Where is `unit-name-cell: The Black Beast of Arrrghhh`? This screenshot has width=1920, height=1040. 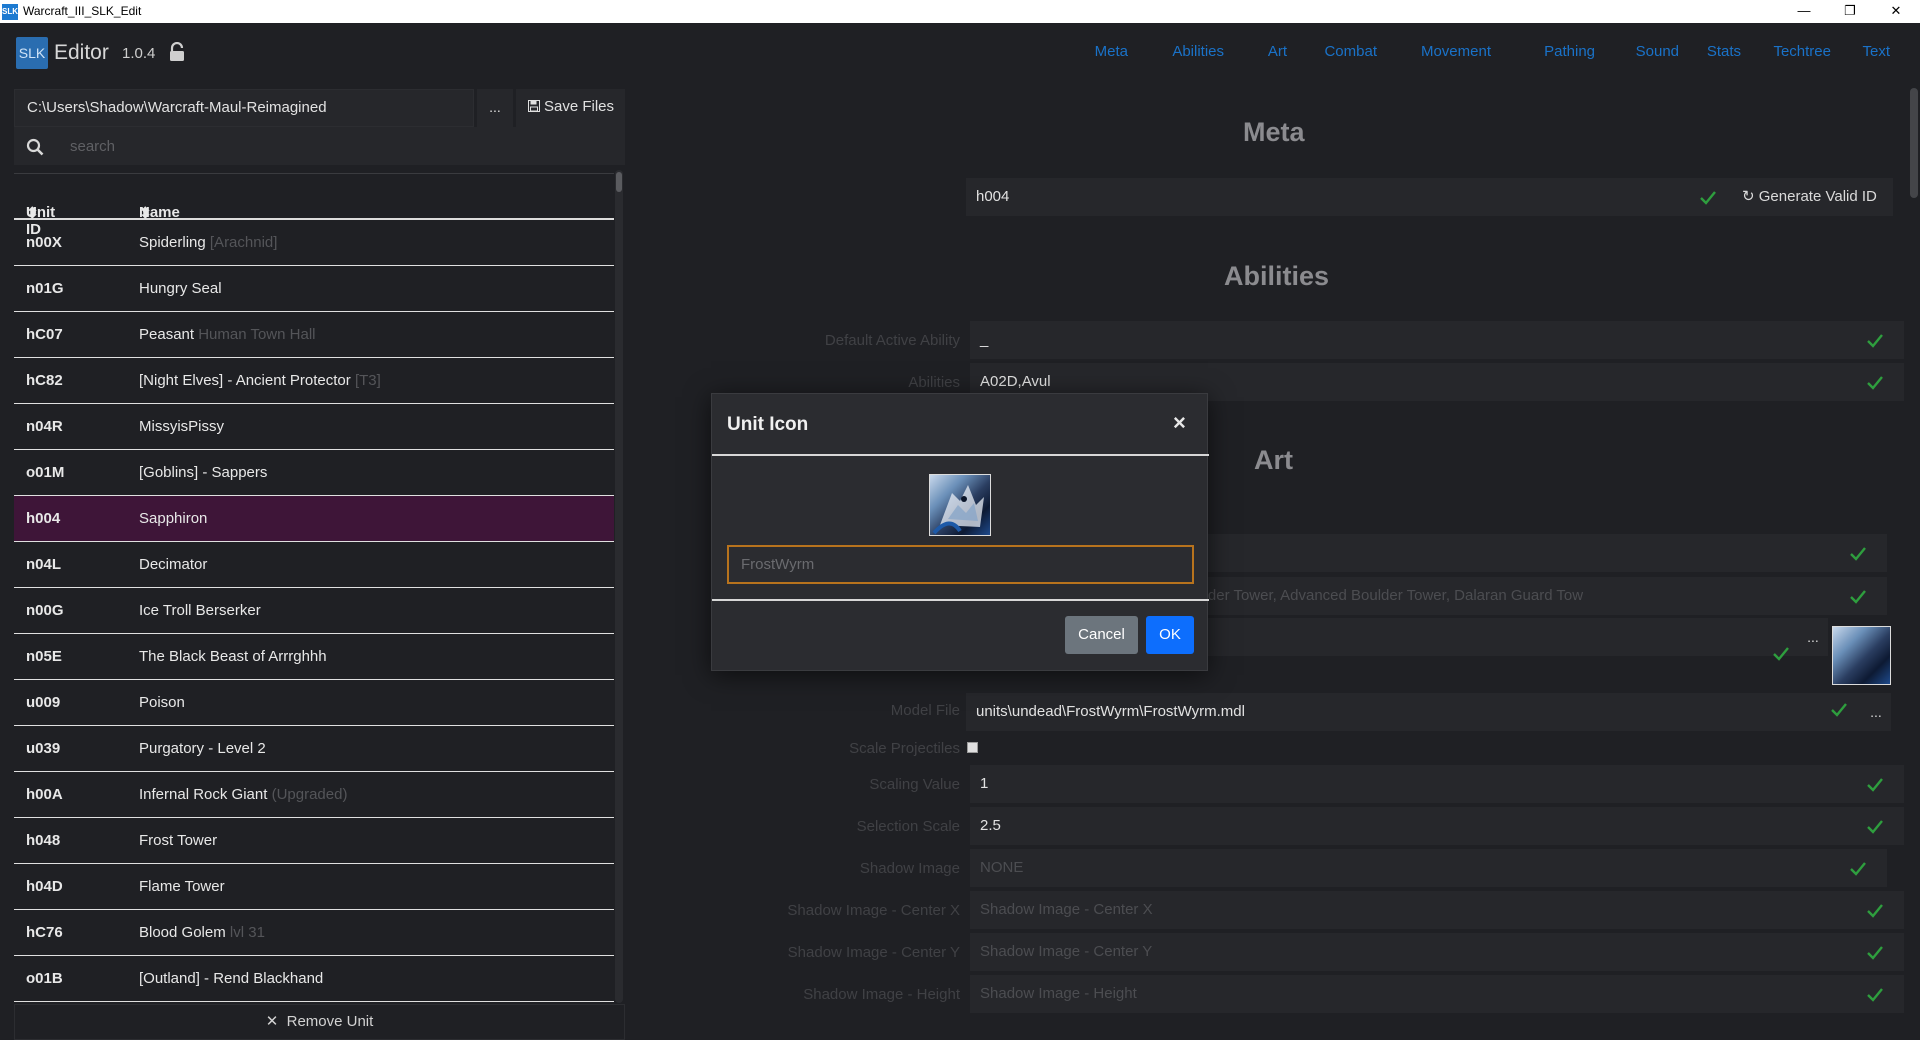 unit-name-cell: The Black Beast of Arrrghhh is located at coordinates (233, 656).